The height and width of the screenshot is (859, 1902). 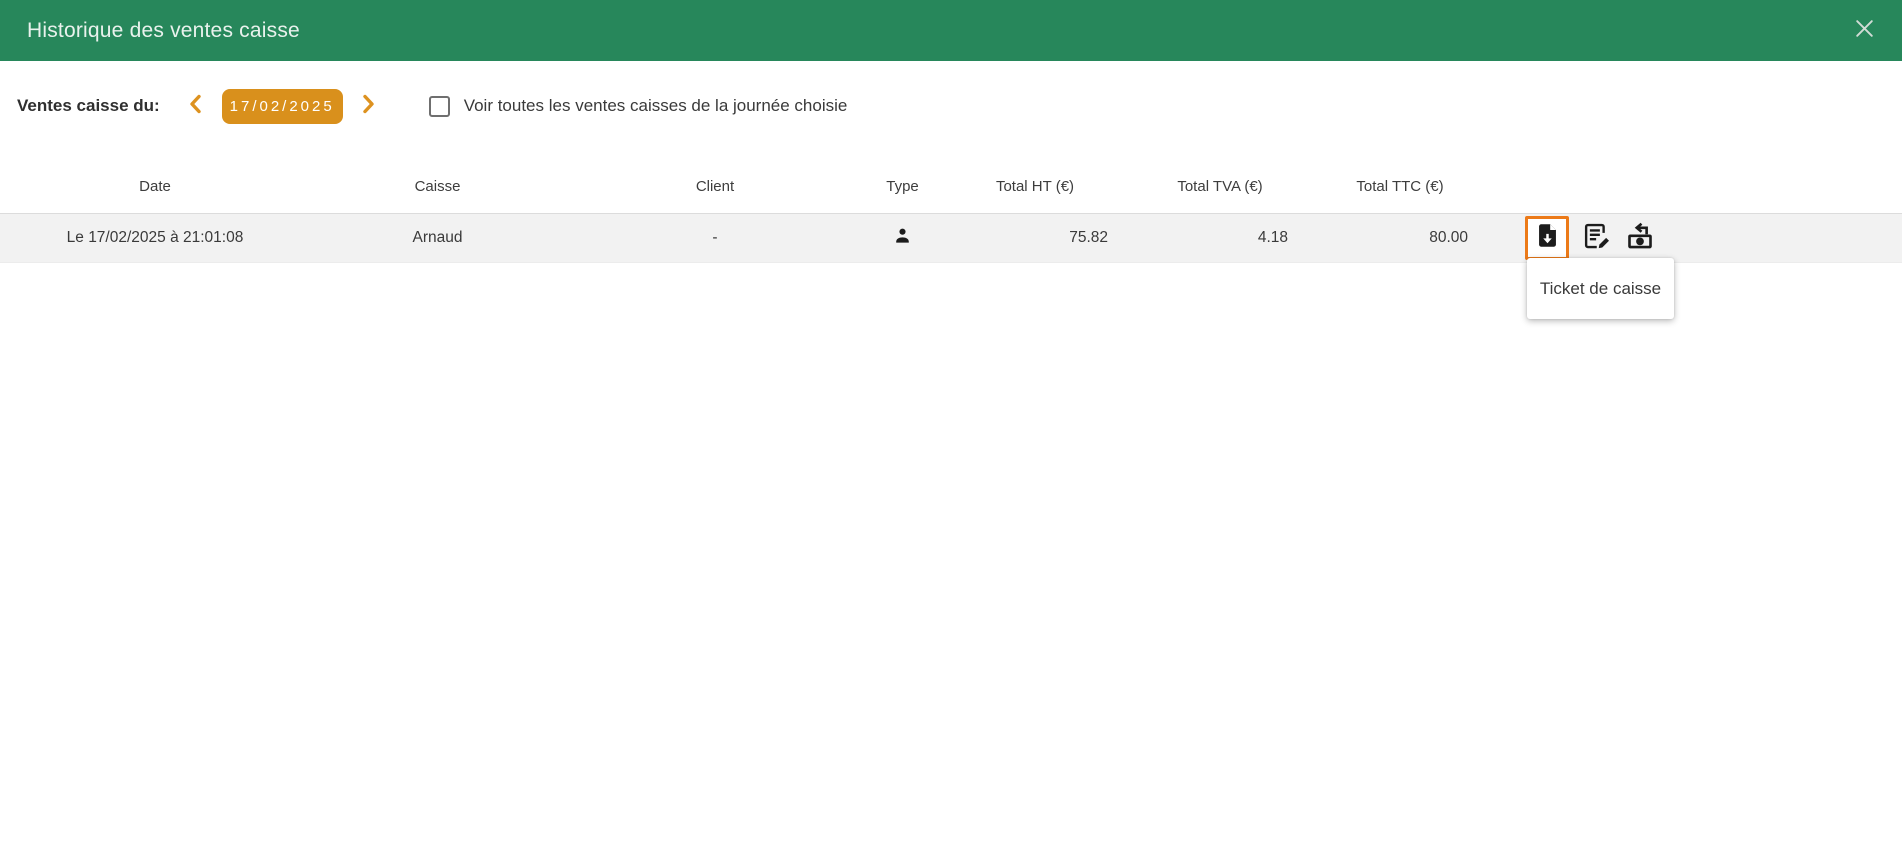 I want to click on dialog-titlebar: Historique des ventes caisse, so click(x=951, y=30).